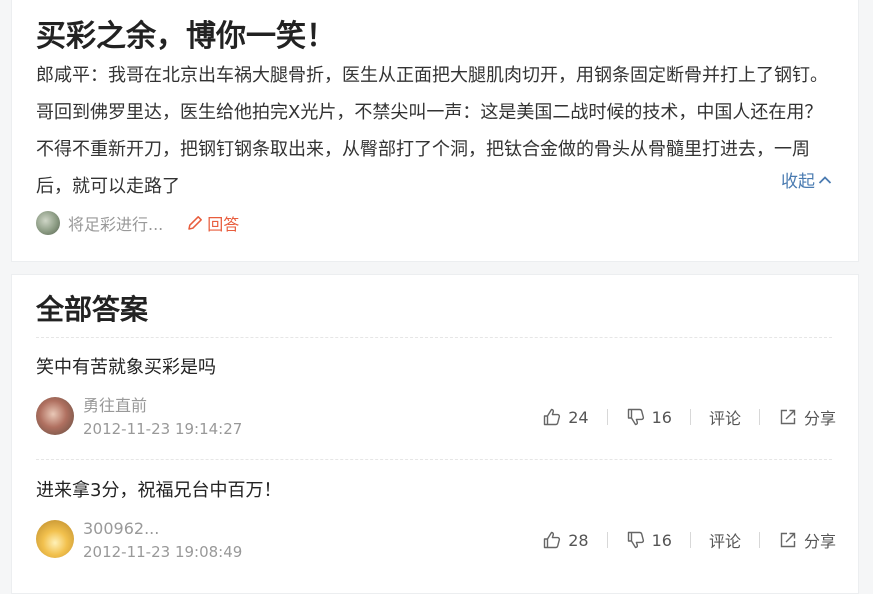  I want to click on asker-avatar, so click(48, 223).